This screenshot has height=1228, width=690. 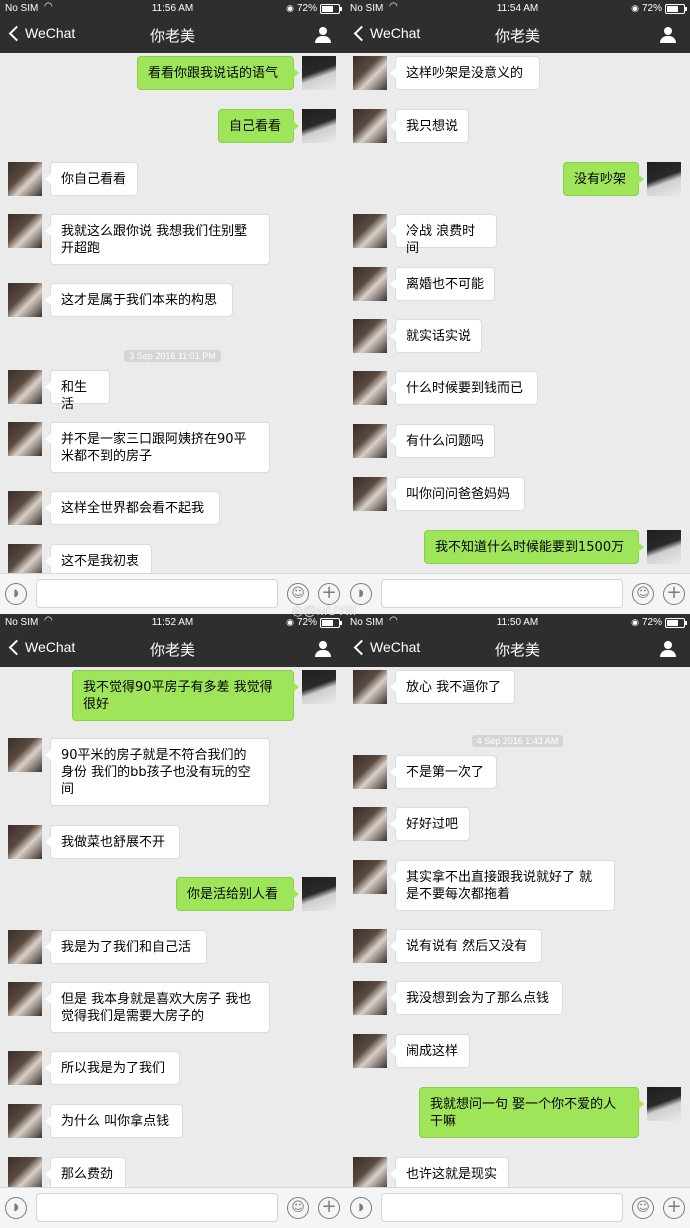 What do you see at coordinates (237, 894) in the screenshot?
I see `sent-message-bubble: 你是活给别人看` at bounding box center [237, 894].